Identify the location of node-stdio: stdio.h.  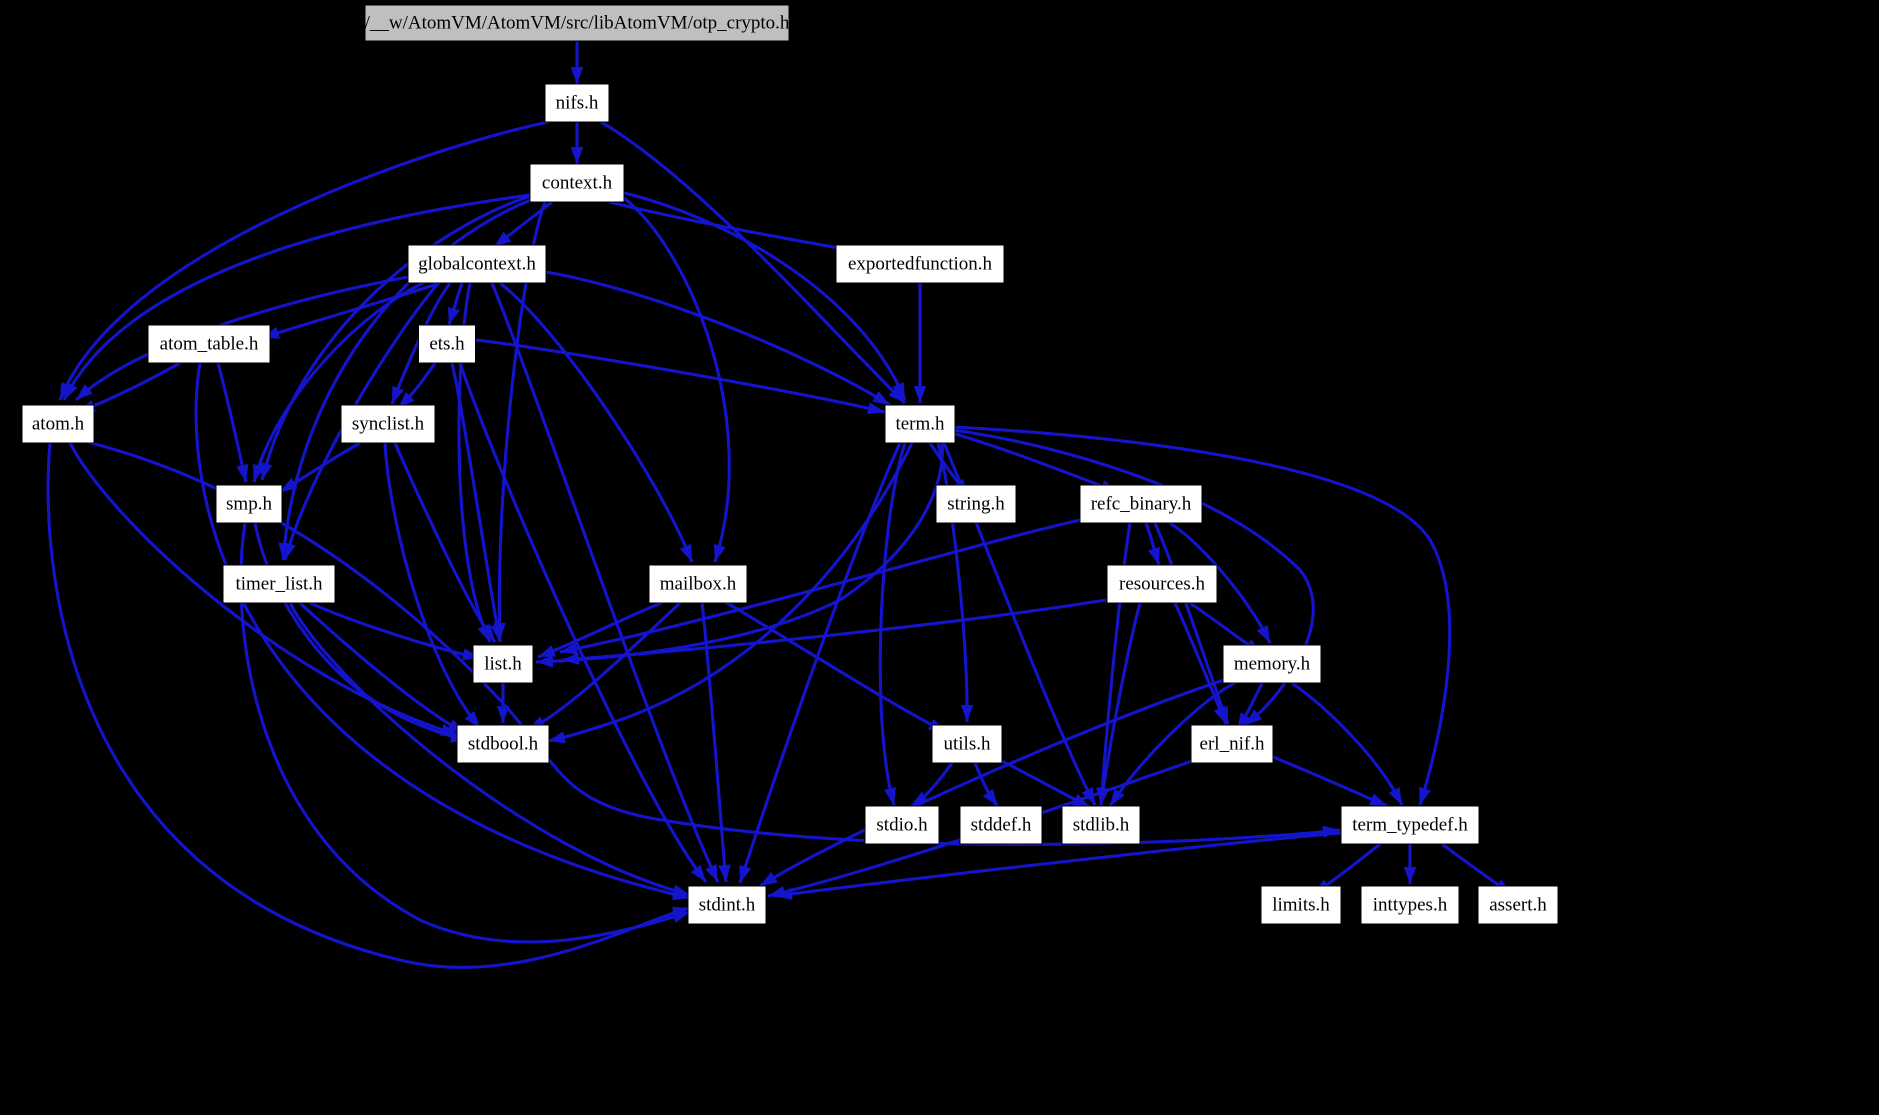
(902, 825).